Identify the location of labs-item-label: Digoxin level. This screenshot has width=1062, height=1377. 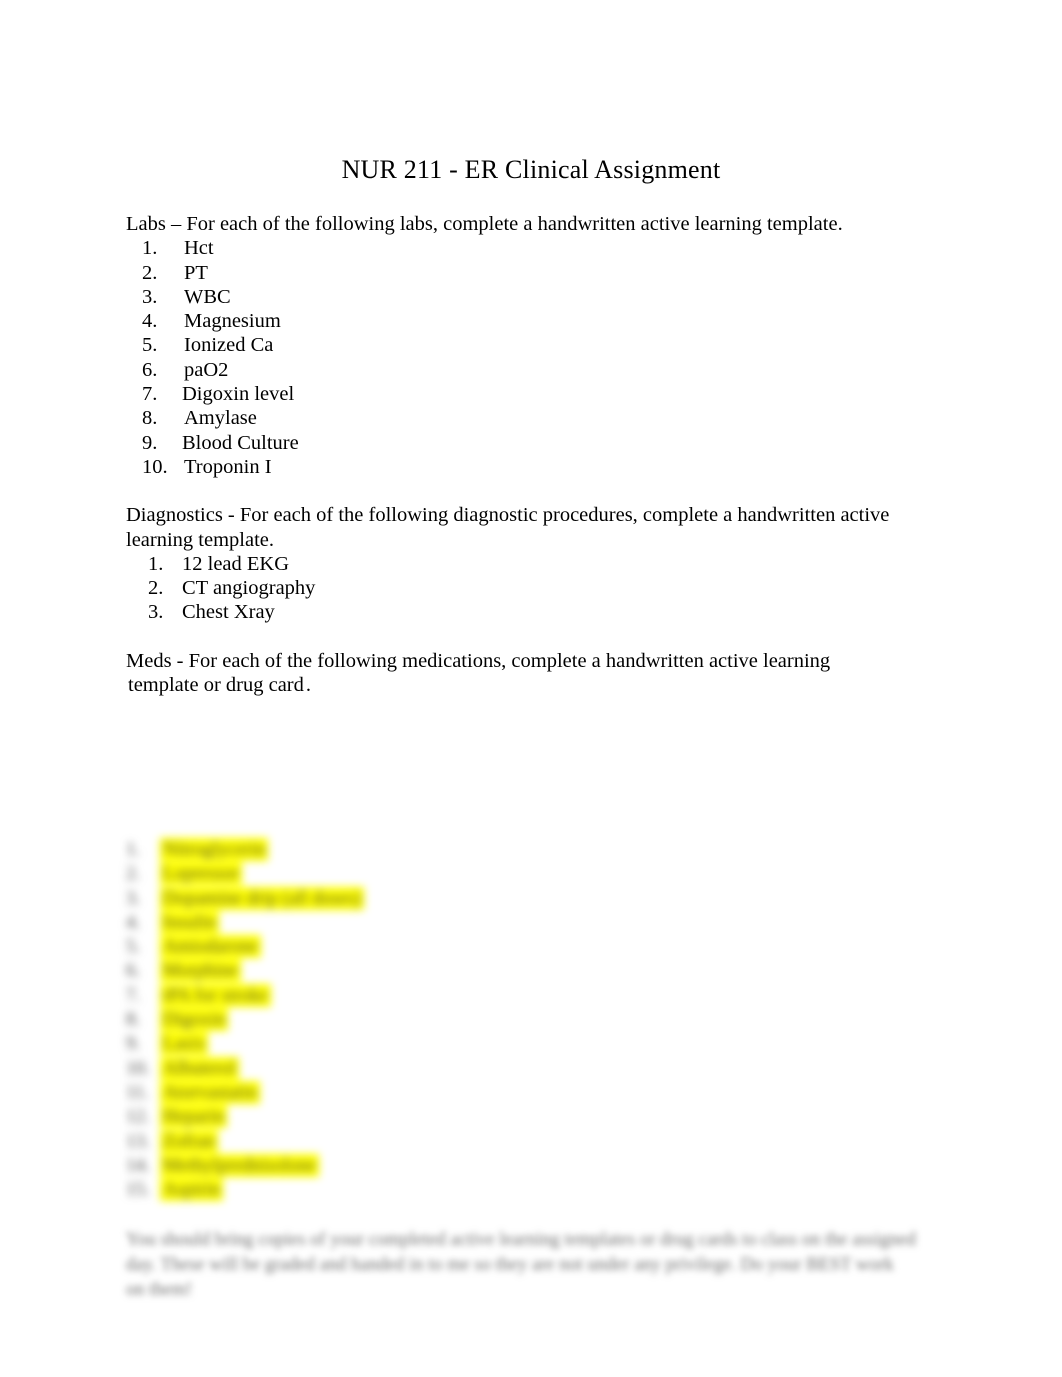
(238, 394).